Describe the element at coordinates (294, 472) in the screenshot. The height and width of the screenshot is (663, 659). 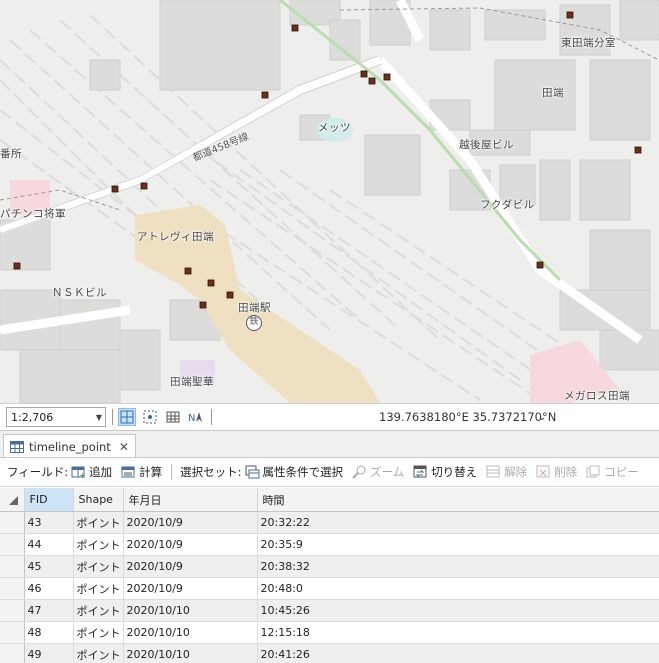
I see `select-by-attribute-button: 属性条件で選択` at that location.